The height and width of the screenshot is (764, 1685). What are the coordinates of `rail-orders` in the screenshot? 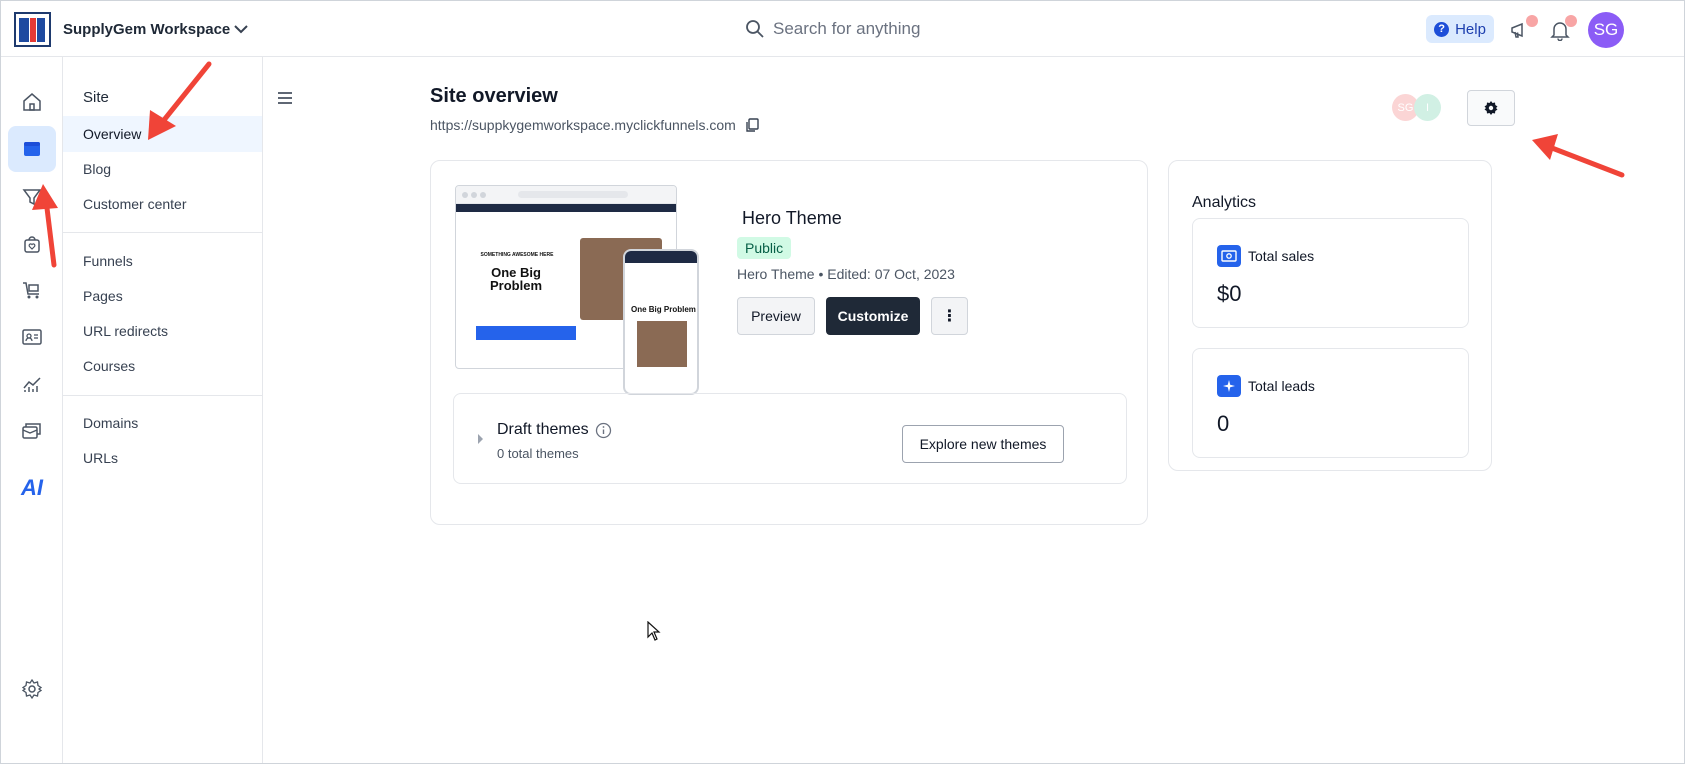 It's located at (32, 290).